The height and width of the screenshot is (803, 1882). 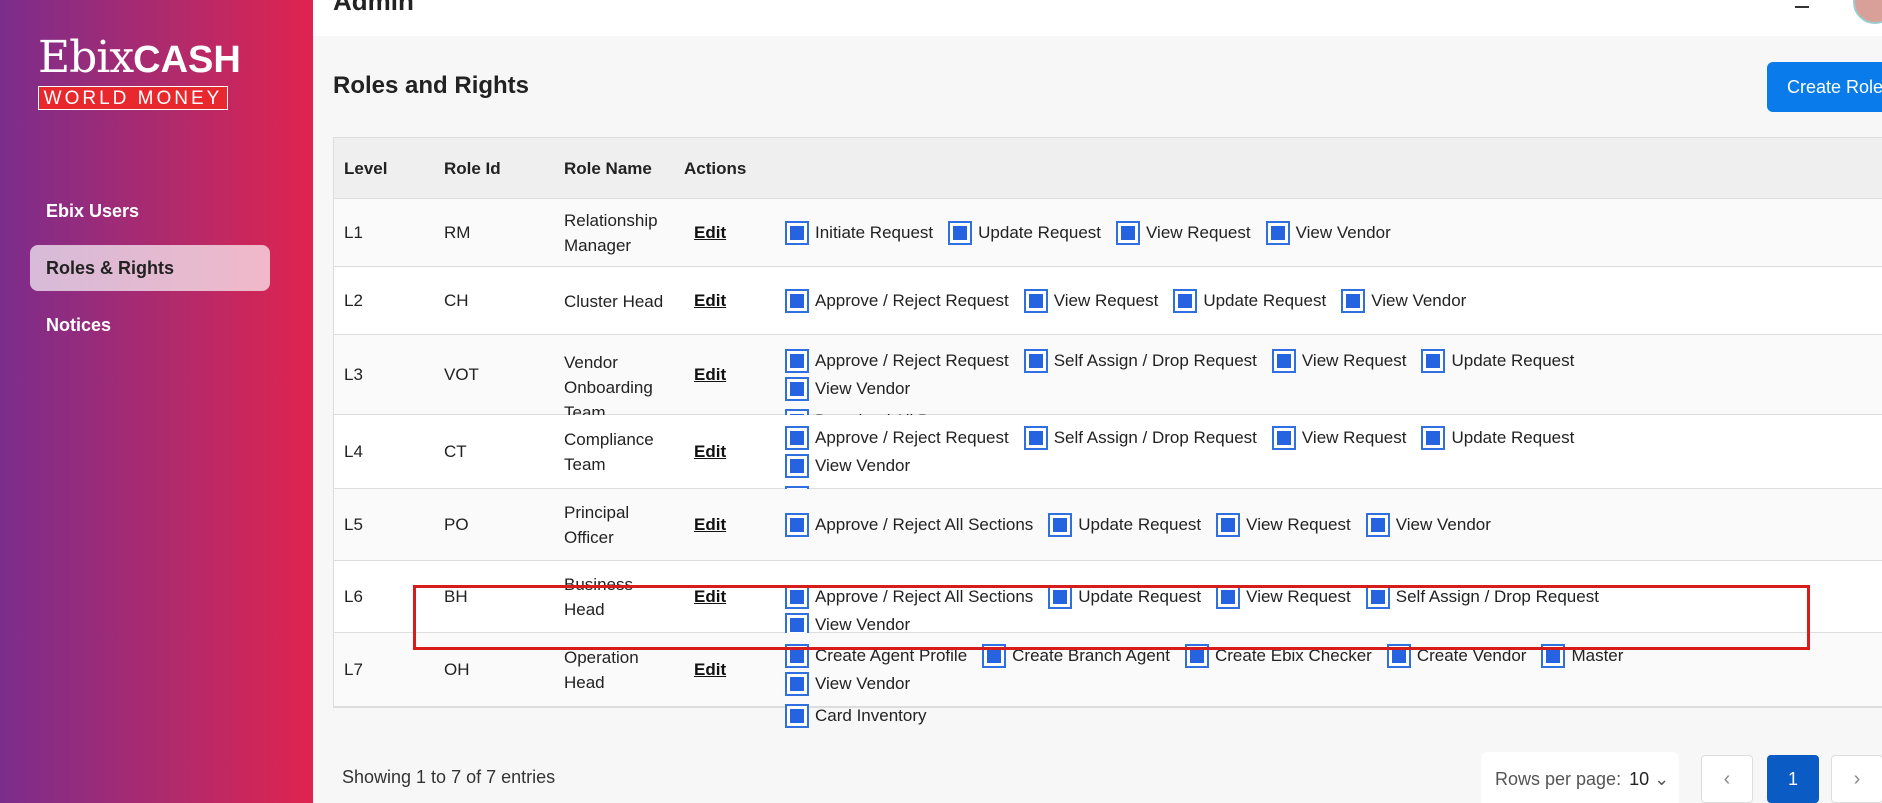 What do you see at coordinates (856, 716) in the screenshot?
I see `permission-item: Card Inventory` at bounding box center [856, 716].